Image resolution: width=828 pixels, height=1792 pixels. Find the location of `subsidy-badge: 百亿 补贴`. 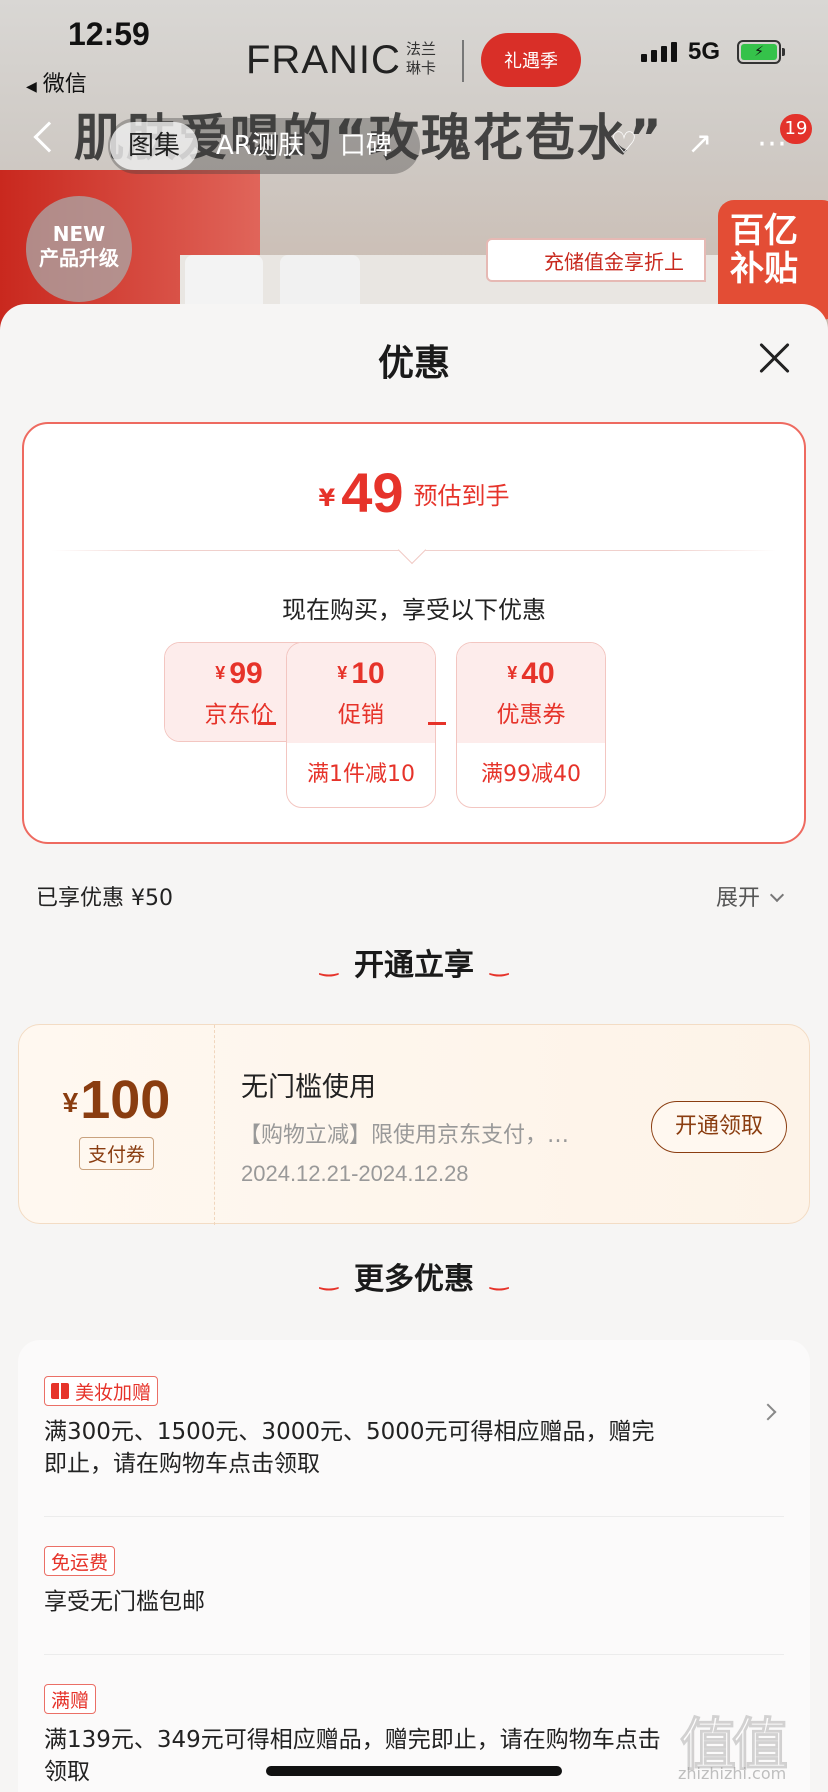

subsidy-badge: 百亿 补贴 is located at coordinates (773, 260).